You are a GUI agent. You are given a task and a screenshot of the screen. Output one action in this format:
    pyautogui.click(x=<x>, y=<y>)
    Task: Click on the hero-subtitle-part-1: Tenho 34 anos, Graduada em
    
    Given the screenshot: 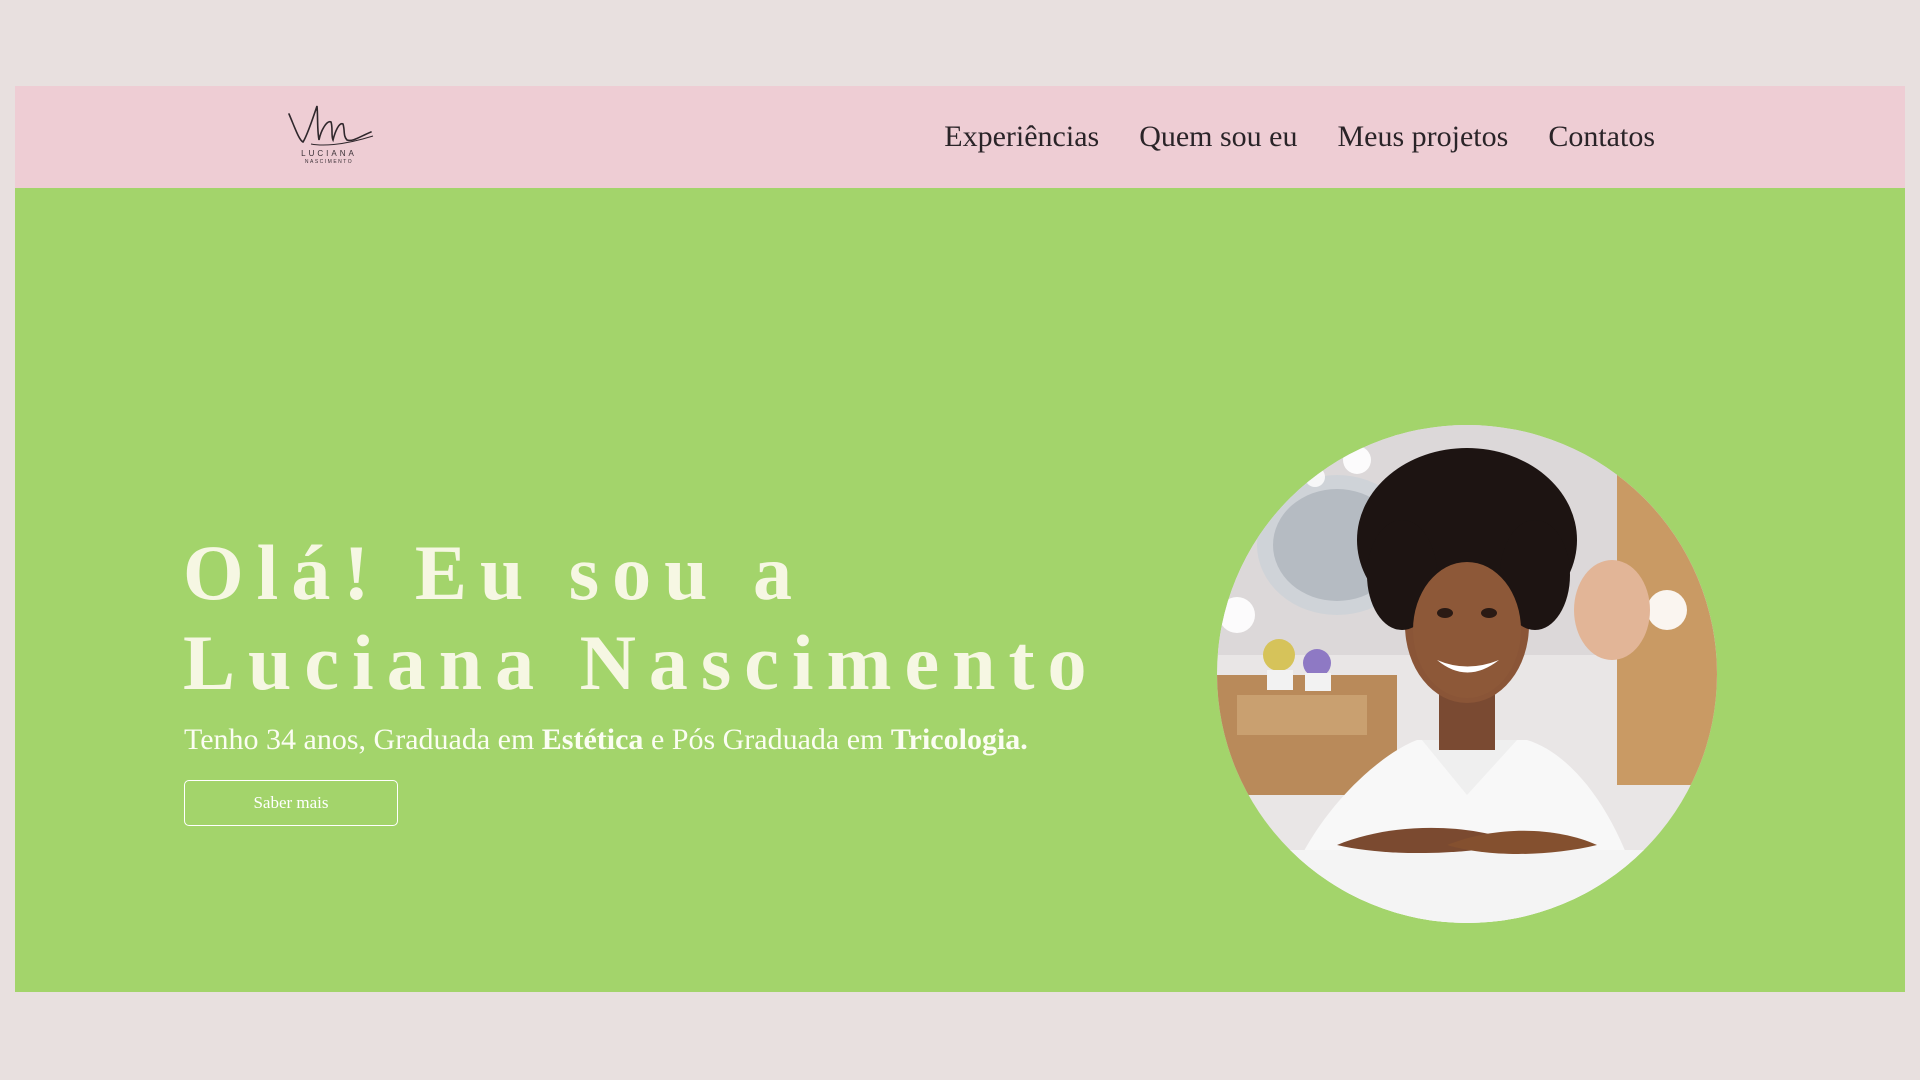 What is the action you would take?
    pyautogui.click(x=363, y=739)
    